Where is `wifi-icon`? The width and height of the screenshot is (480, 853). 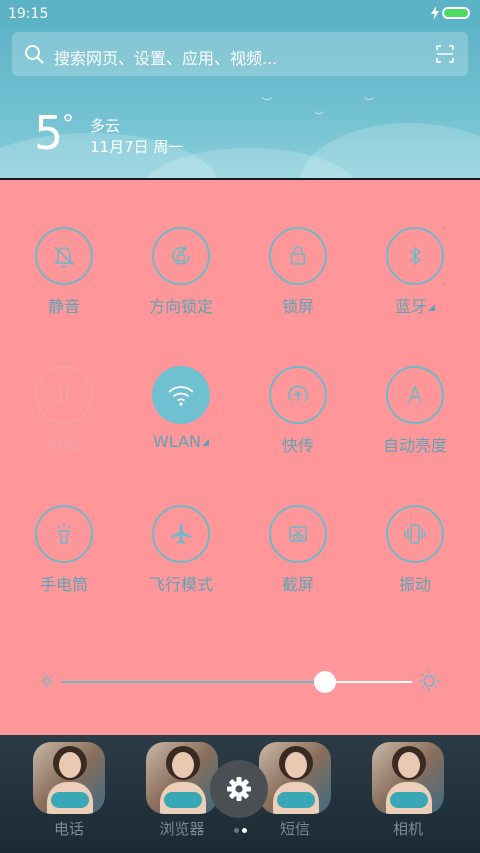 wifi-icon is located at coordinates (181, 396).